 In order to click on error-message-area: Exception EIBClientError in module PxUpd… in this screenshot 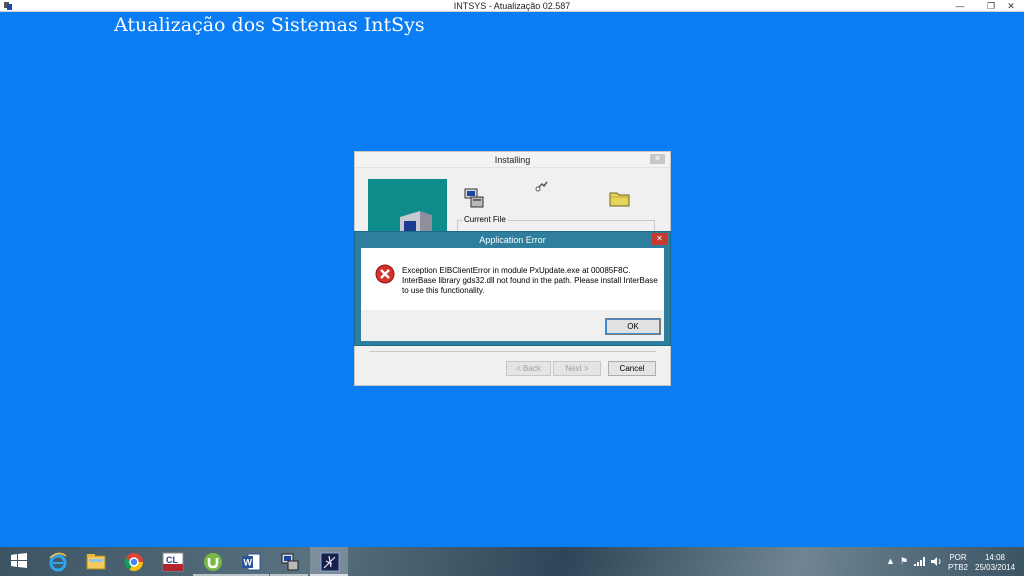, I will do `click(512, 279)`.